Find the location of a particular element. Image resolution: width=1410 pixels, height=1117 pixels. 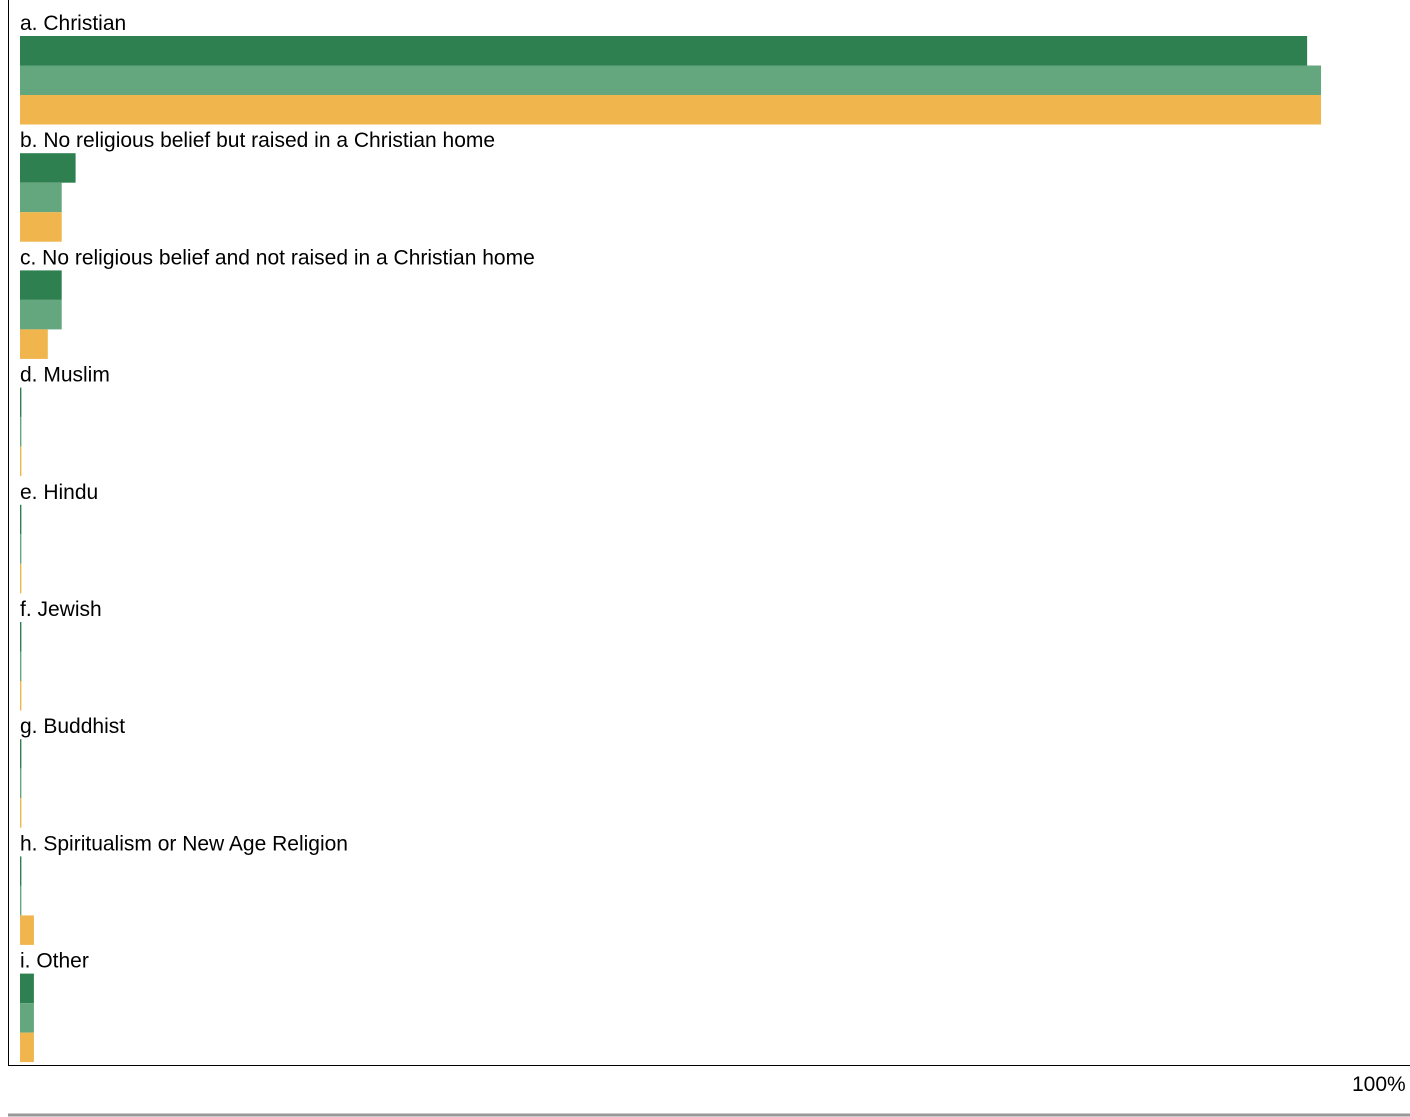

category-label: f. Jewish is located at coordinates (61, 609).